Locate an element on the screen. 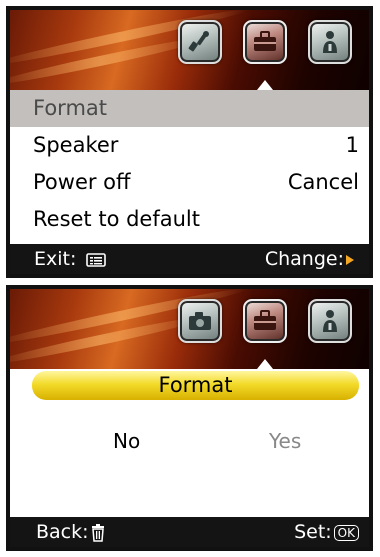 Image resolution: width=380 pixels, height=557 pixels. camera-icon is located at coordinates (200, 321).